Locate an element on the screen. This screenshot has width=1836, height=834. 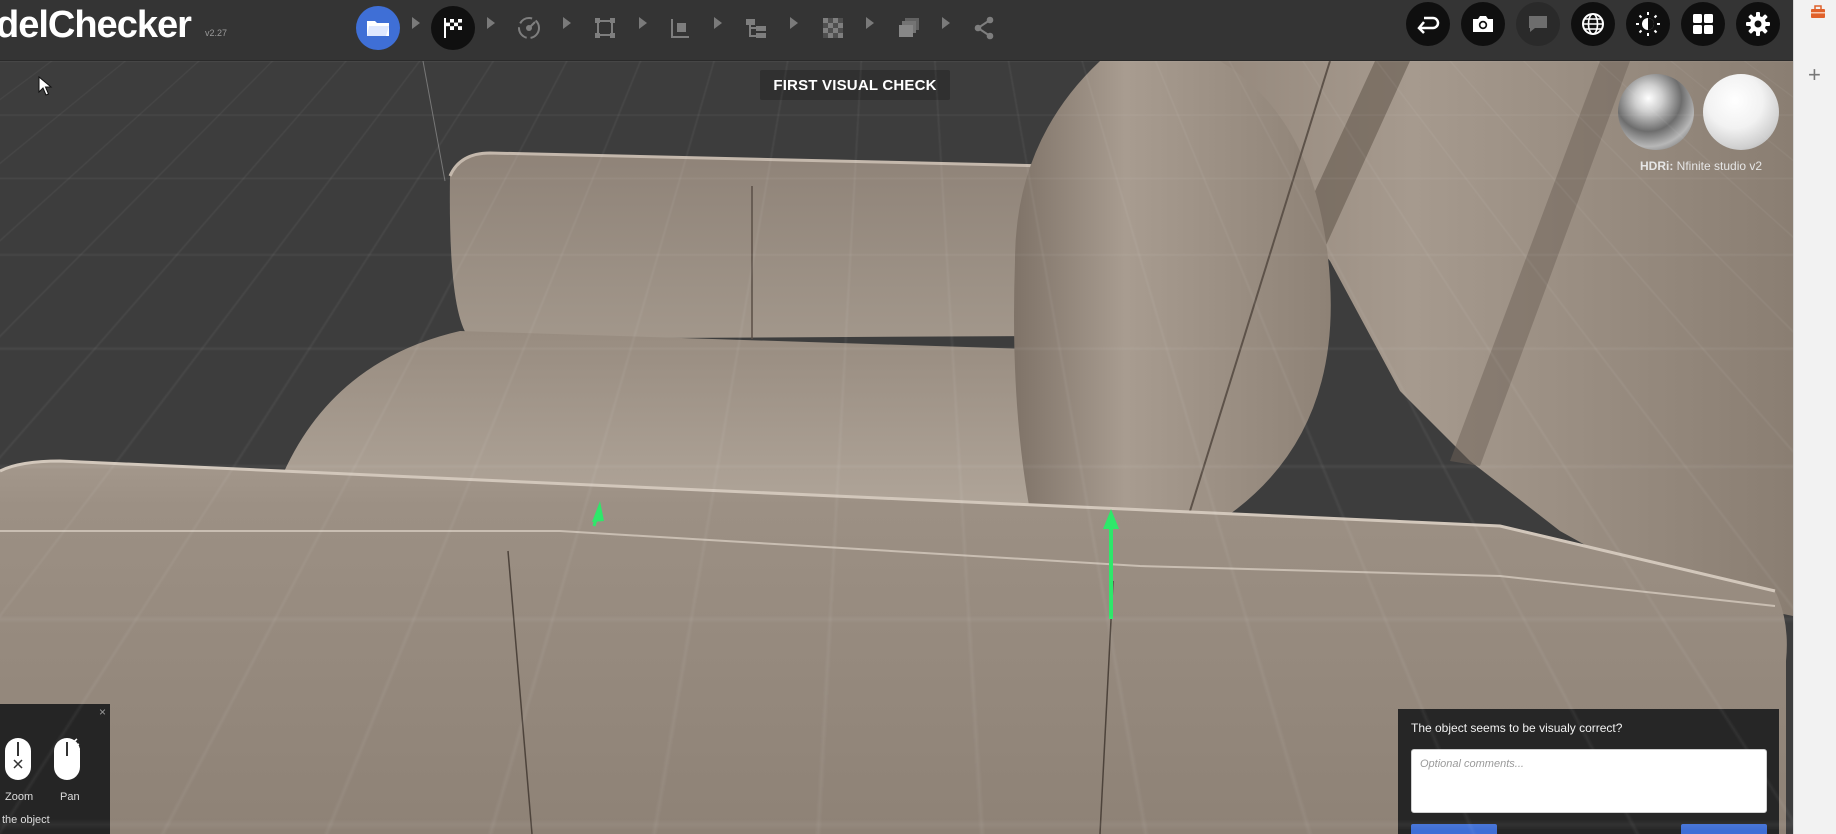
step-pivot is located at coordinates (680, 28).